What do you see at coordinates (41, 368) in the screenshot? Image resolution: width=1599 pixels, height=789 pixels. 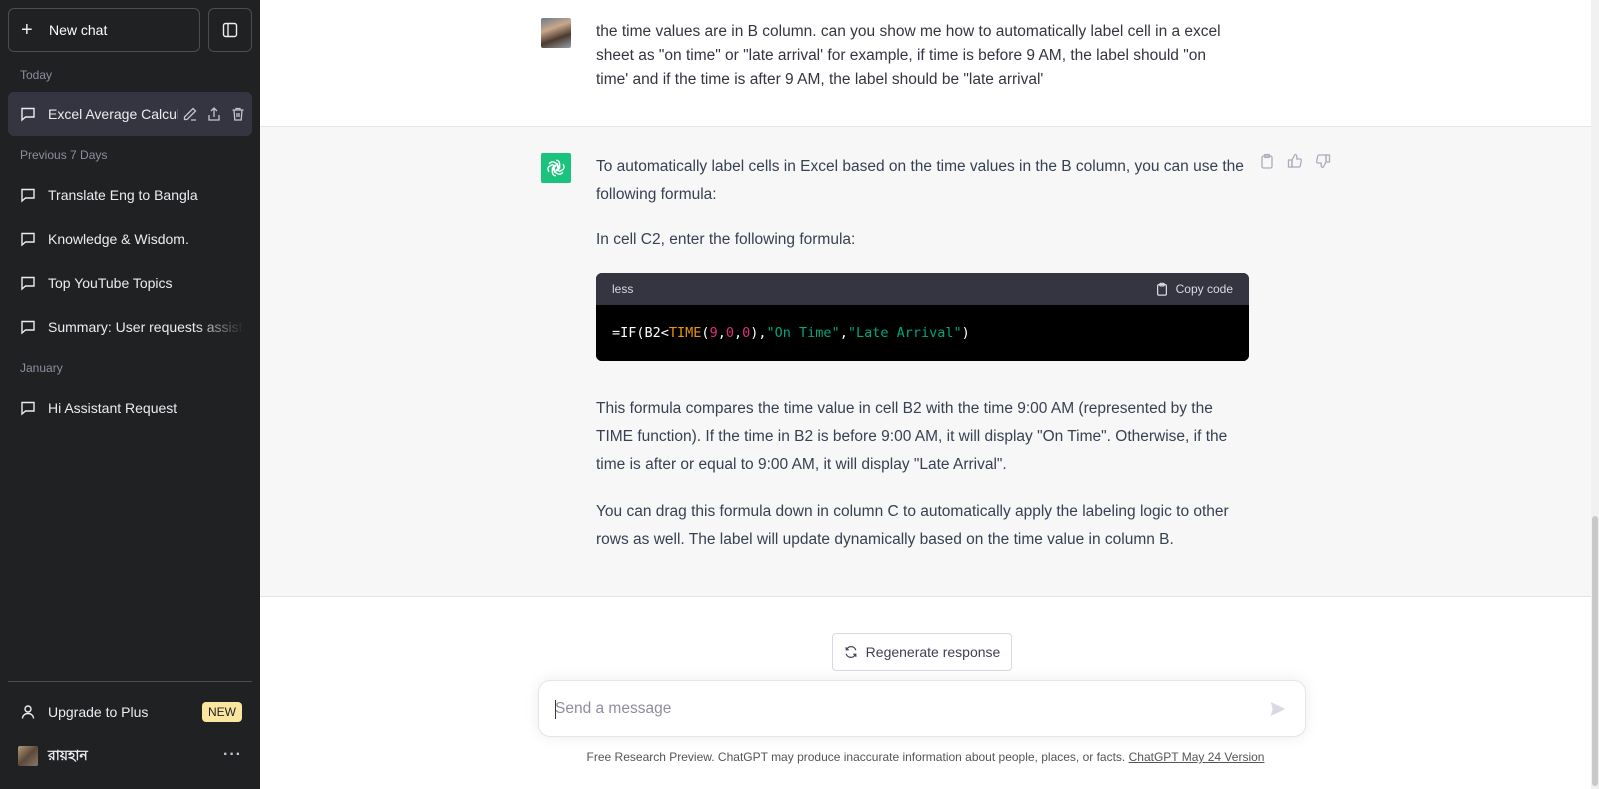 I see `section-label-january: January` at bounding box center [41, 368].